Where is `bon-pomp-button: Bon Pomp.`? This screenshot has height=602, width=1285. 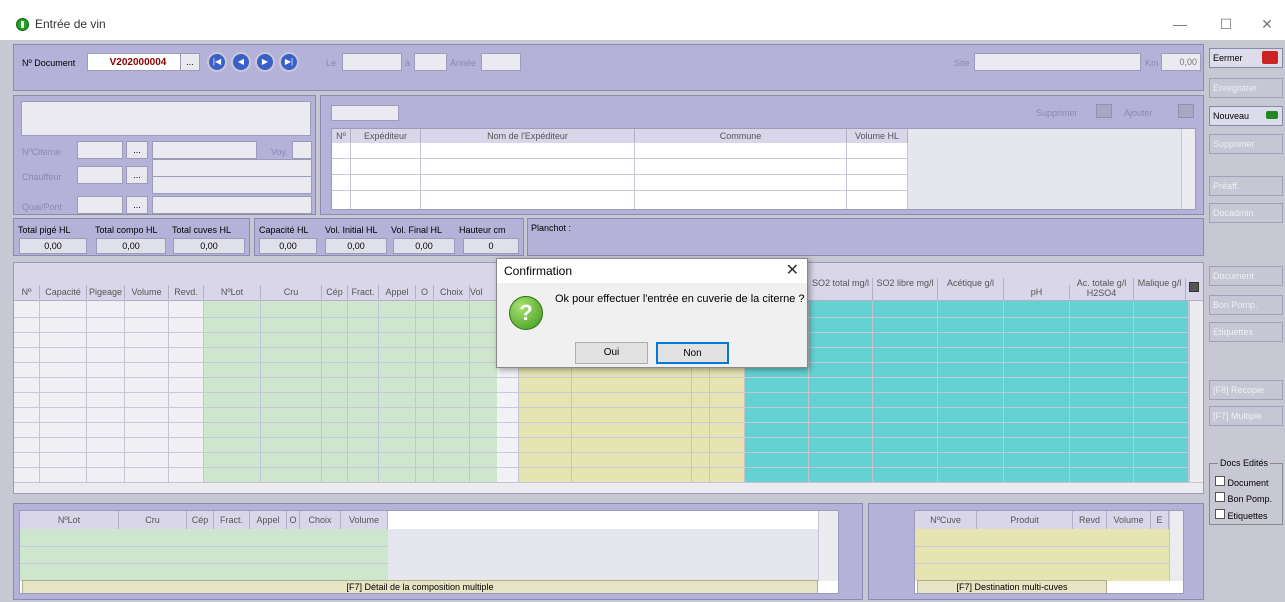 bon-pomp-button: Bon Pomp. is located at coordinates (1246, 305).